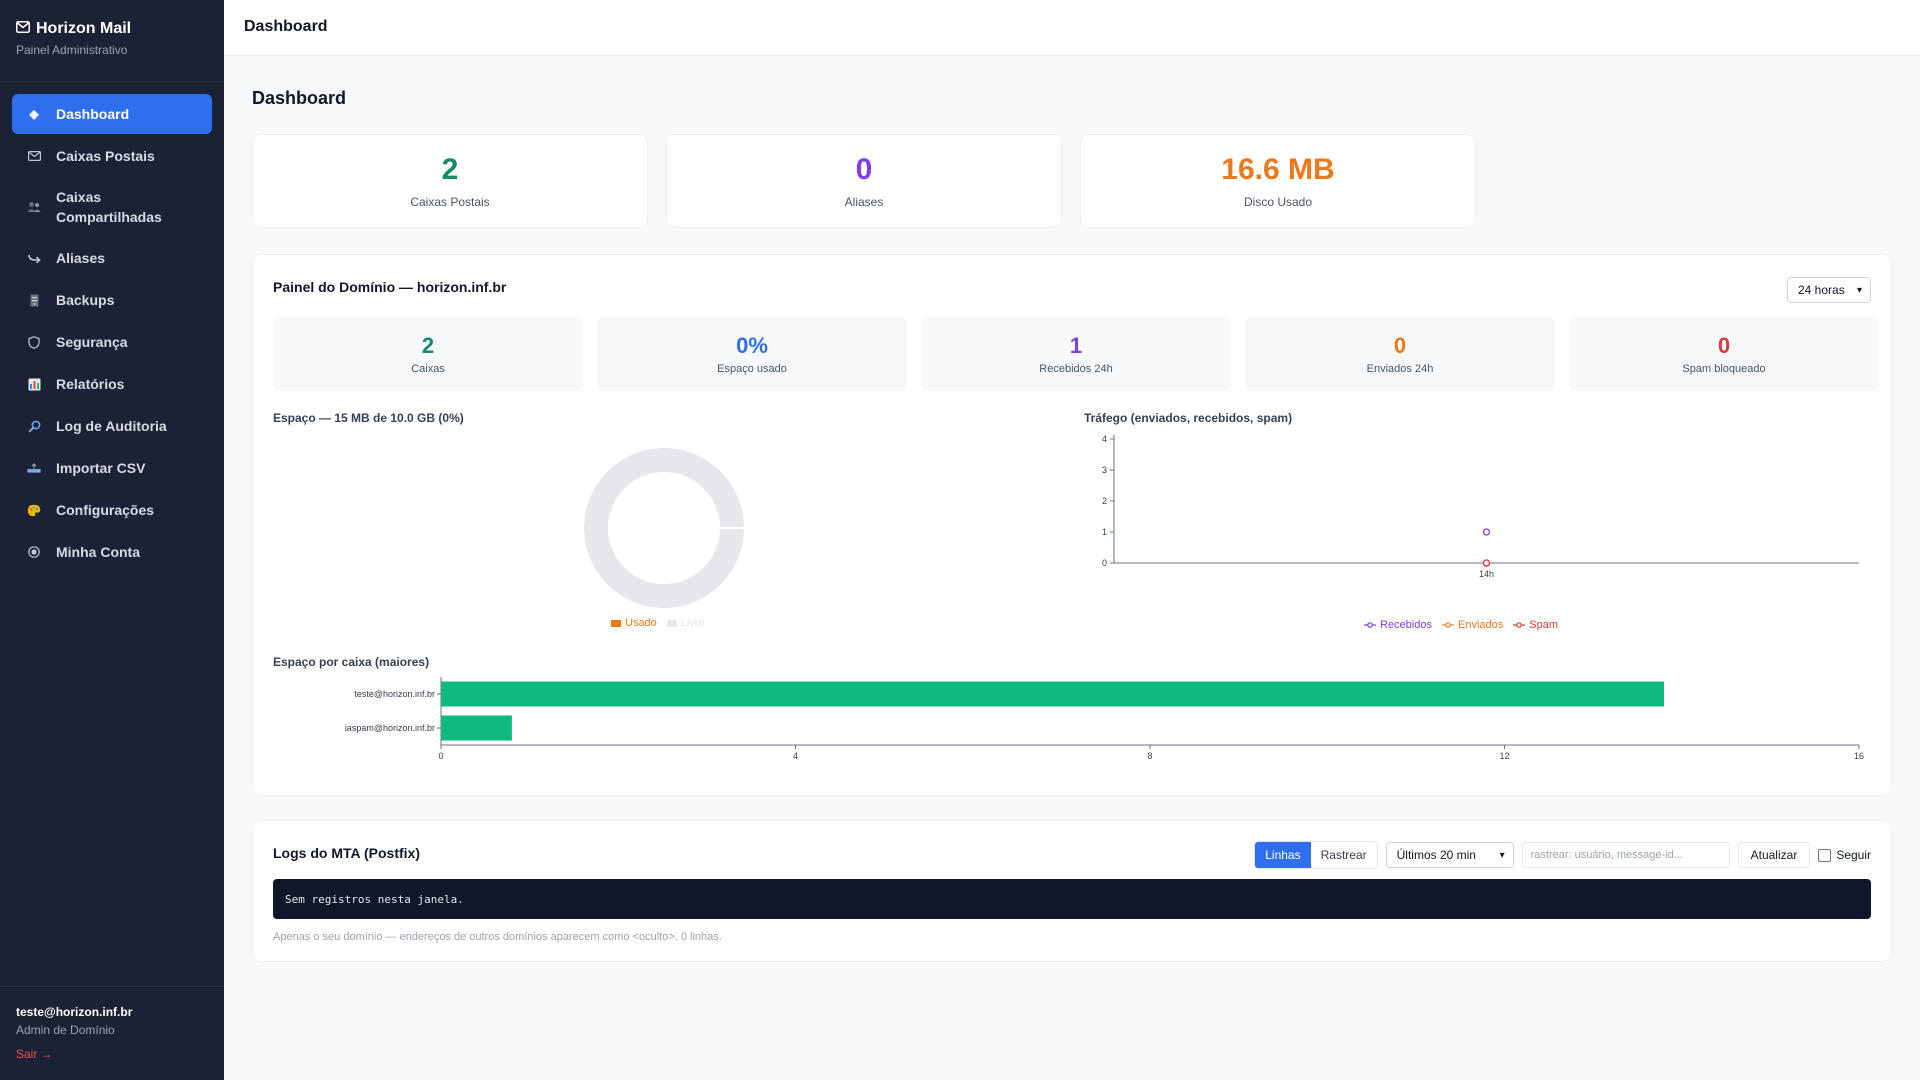 This screenshot has height=1080, width=1920. I want to click on sidebar-item-dashboard: ◈ Dashboard, so click(112, 114).